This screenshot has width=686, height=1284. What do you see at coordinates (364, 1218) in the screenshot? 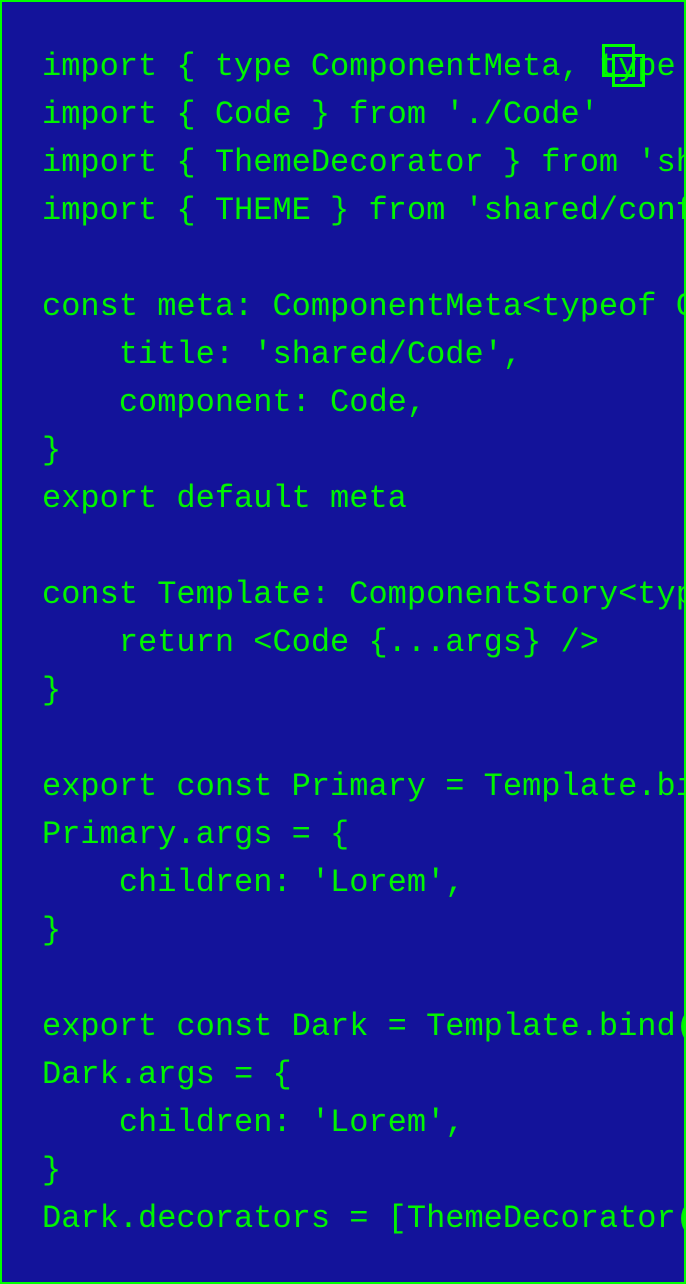
I see `code-line: Dark.decorators = [ThemeDecorator(` at bounding box center [364, 1218].